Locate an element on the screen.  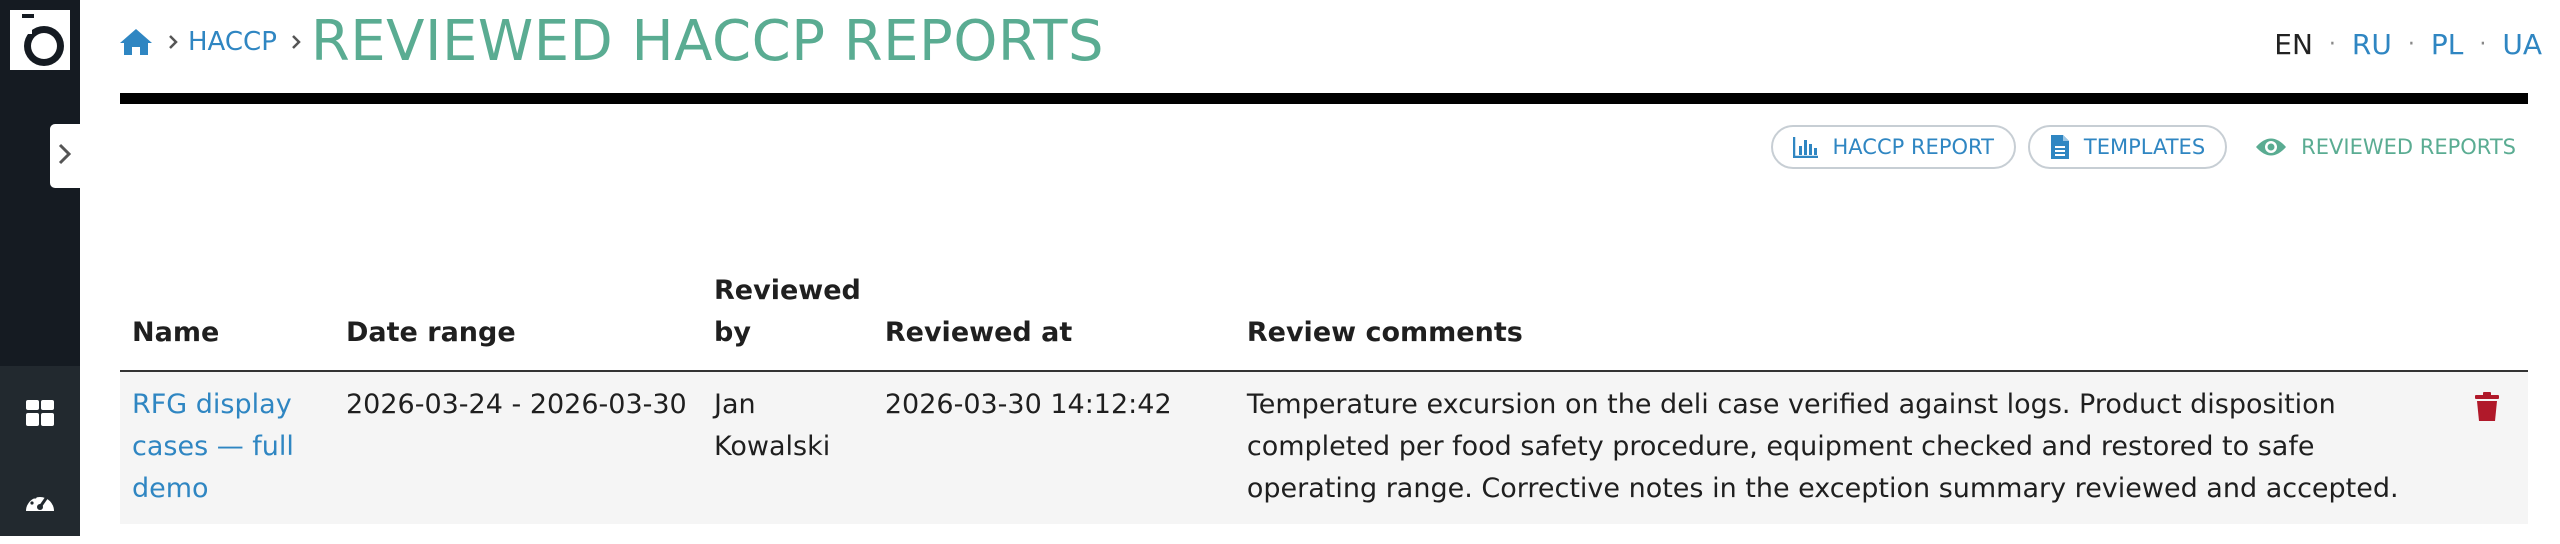
column-header-reviewed-at: Reviewed at is located at coordinates (1053, 321).